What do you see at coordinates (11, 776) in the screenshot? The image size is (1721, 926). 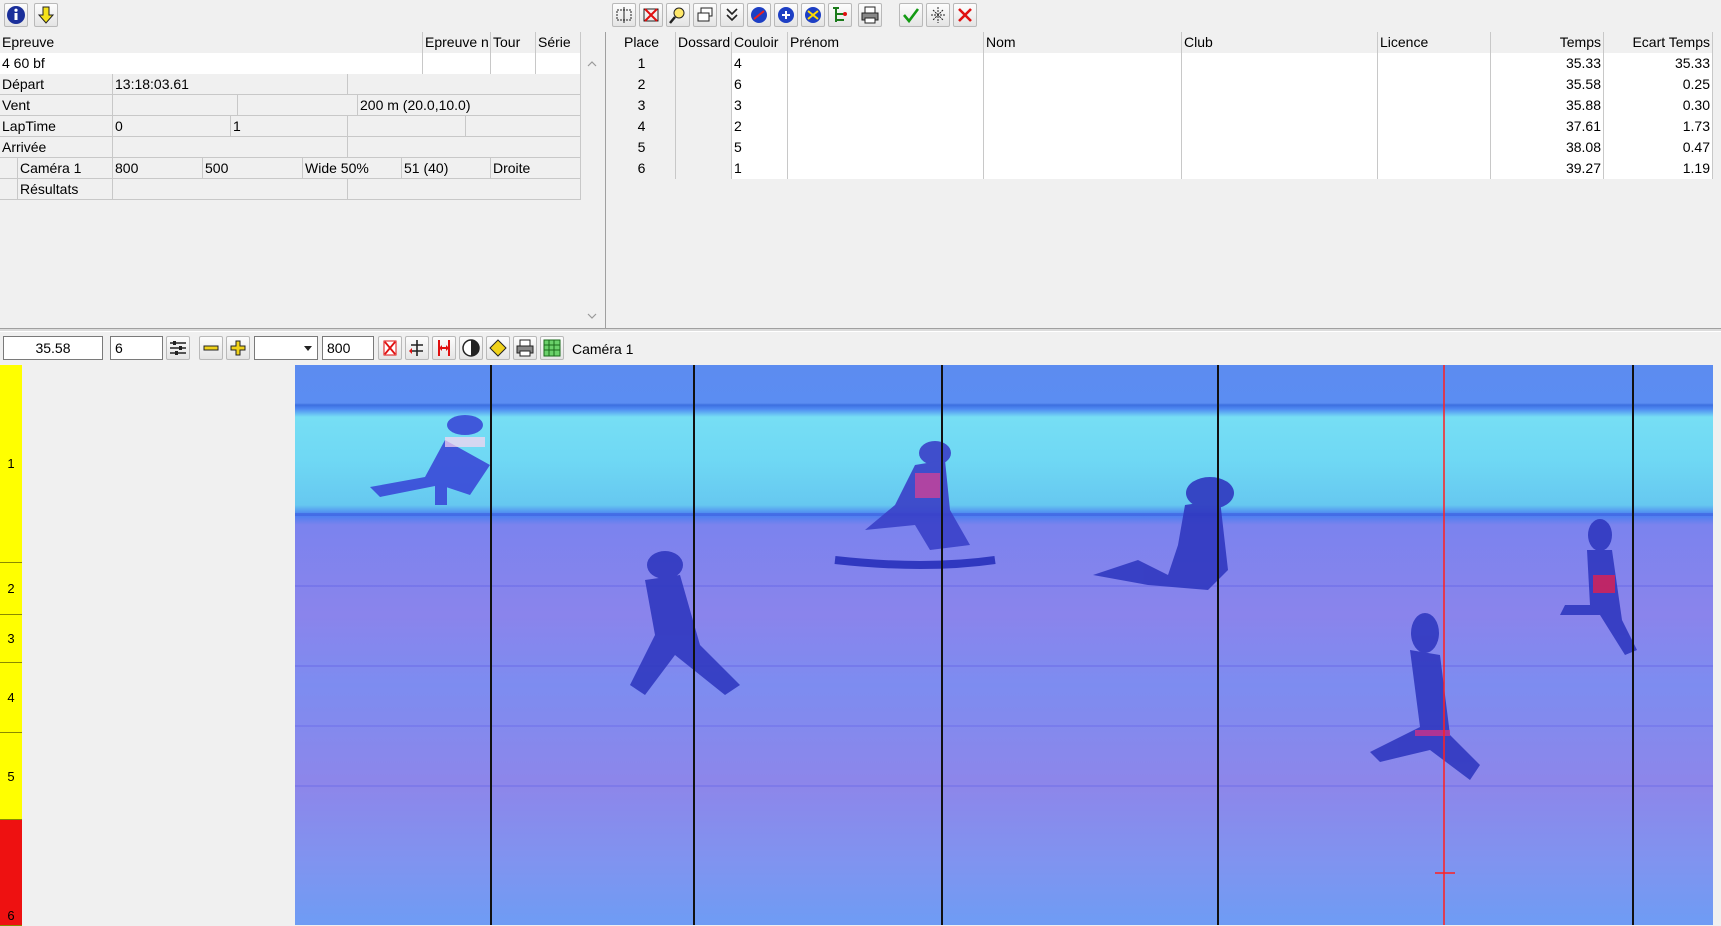 I see `lane-marker: 5` at bounding box center [11, 776].